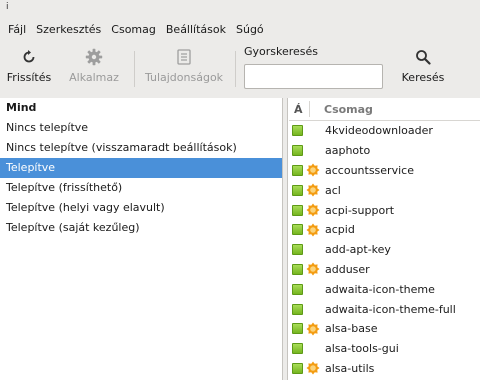  Describe the element at coordinates (362, 349) in the screenshot. I see `package-name: alsa-tools-gui` at that location.